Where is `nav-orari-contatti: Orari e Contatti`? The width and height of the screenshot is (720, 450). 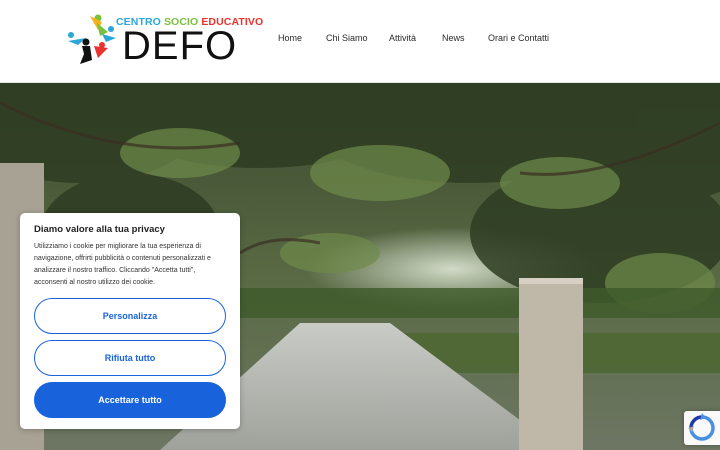 nav-orari-contatti: Orari e Contatti is located at coordinates (518, 38).